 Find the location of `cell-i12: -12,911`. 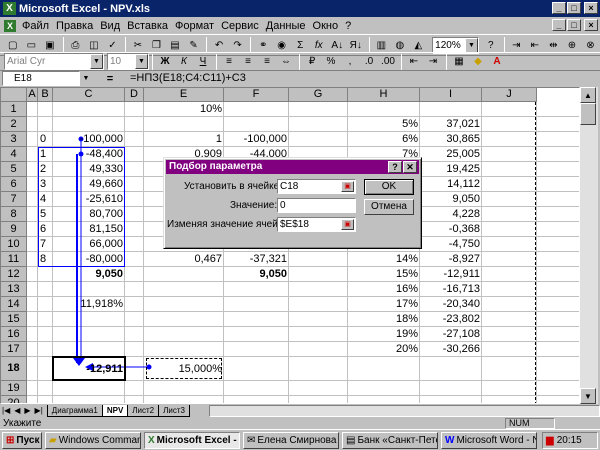

cell-i12: -12,911 is located at coordinates (451, 274).